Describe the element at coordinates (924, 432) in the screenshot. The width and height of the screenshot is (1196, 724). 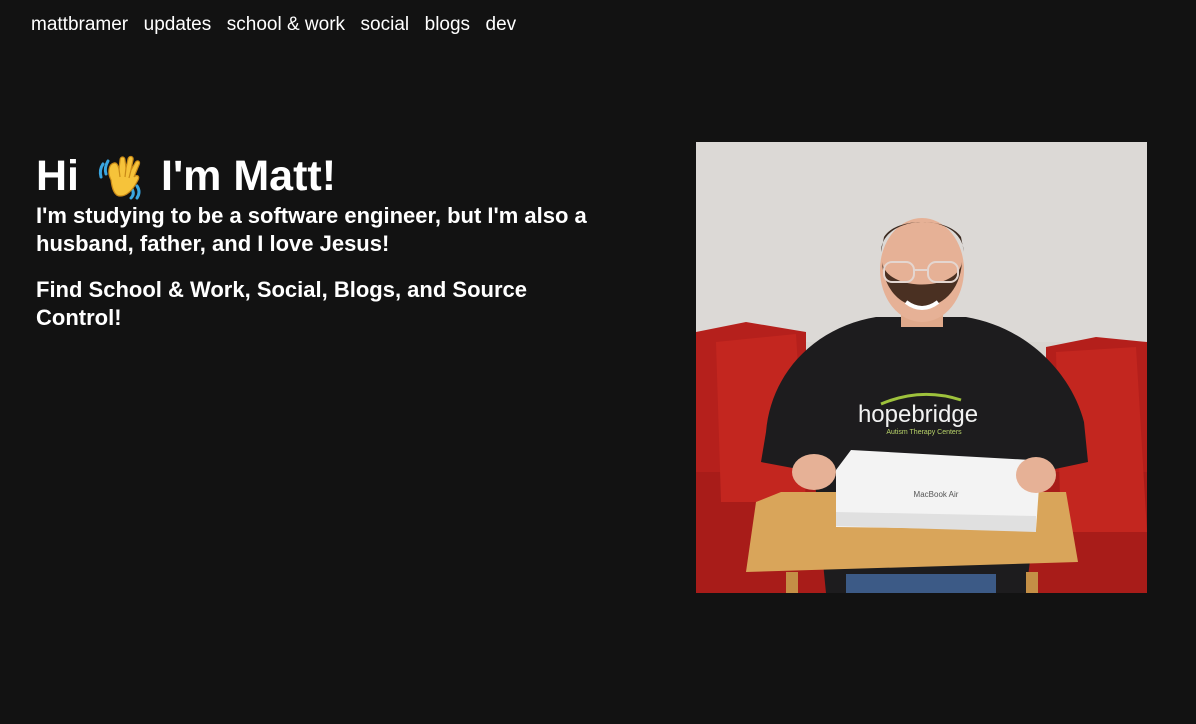
I see `shirt-logo-subtext: Autism Therapy Centers` at that location.